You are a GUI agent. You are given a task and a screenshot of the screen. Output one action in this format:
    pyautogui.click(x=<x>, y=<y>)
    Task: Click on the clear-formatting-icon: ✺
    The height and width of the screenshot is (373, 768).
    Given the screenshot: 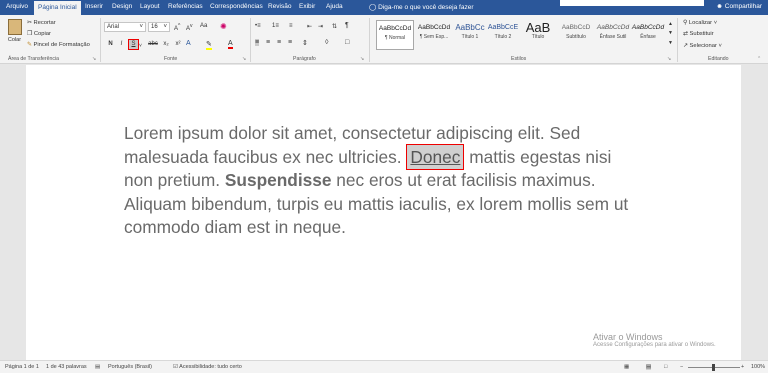 What is the action you would take?
    pyautogui.click(x=223, y=26)
    